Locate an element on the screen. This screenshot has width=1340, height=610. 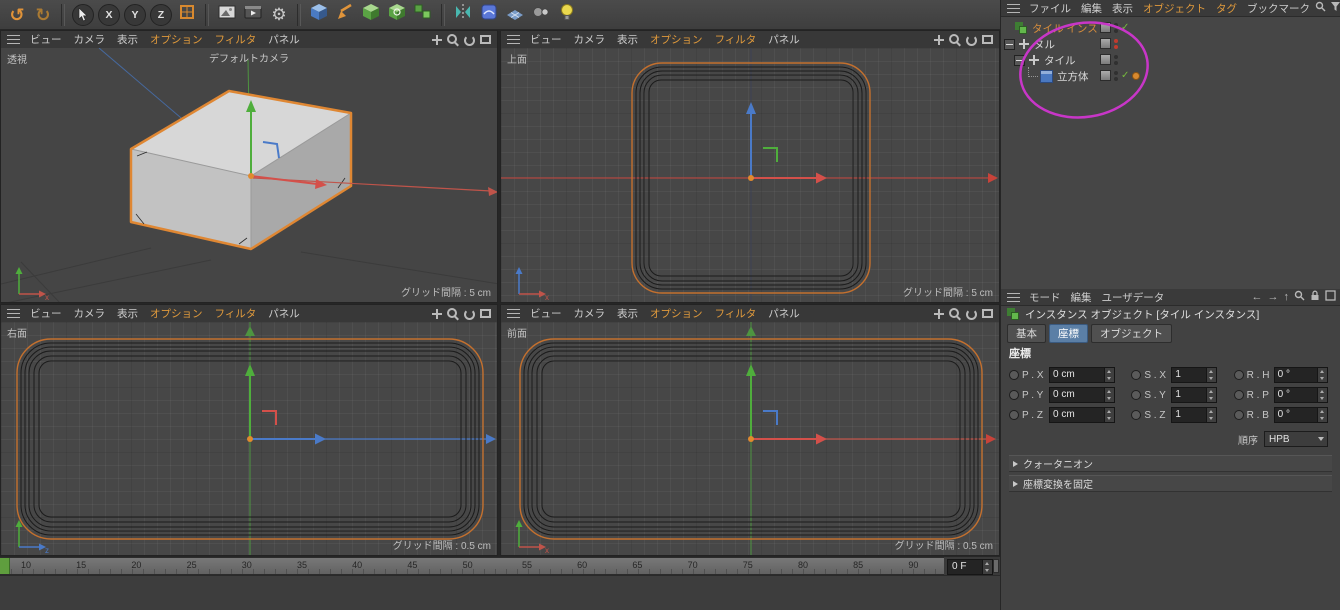
px-input: 0 cm is located at coordinates (1082, 375).